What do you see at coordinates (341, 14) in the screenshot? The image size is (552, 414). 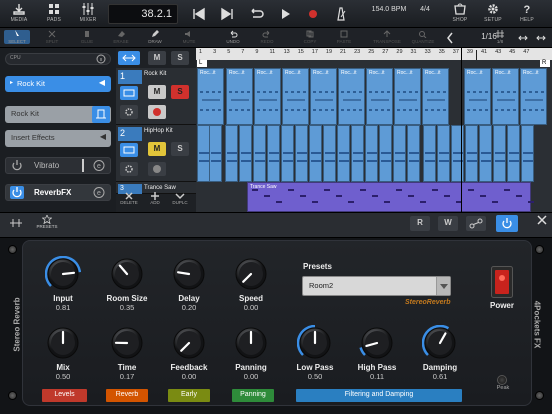 I see `metronome-icon` at bounding box center [341, 14].